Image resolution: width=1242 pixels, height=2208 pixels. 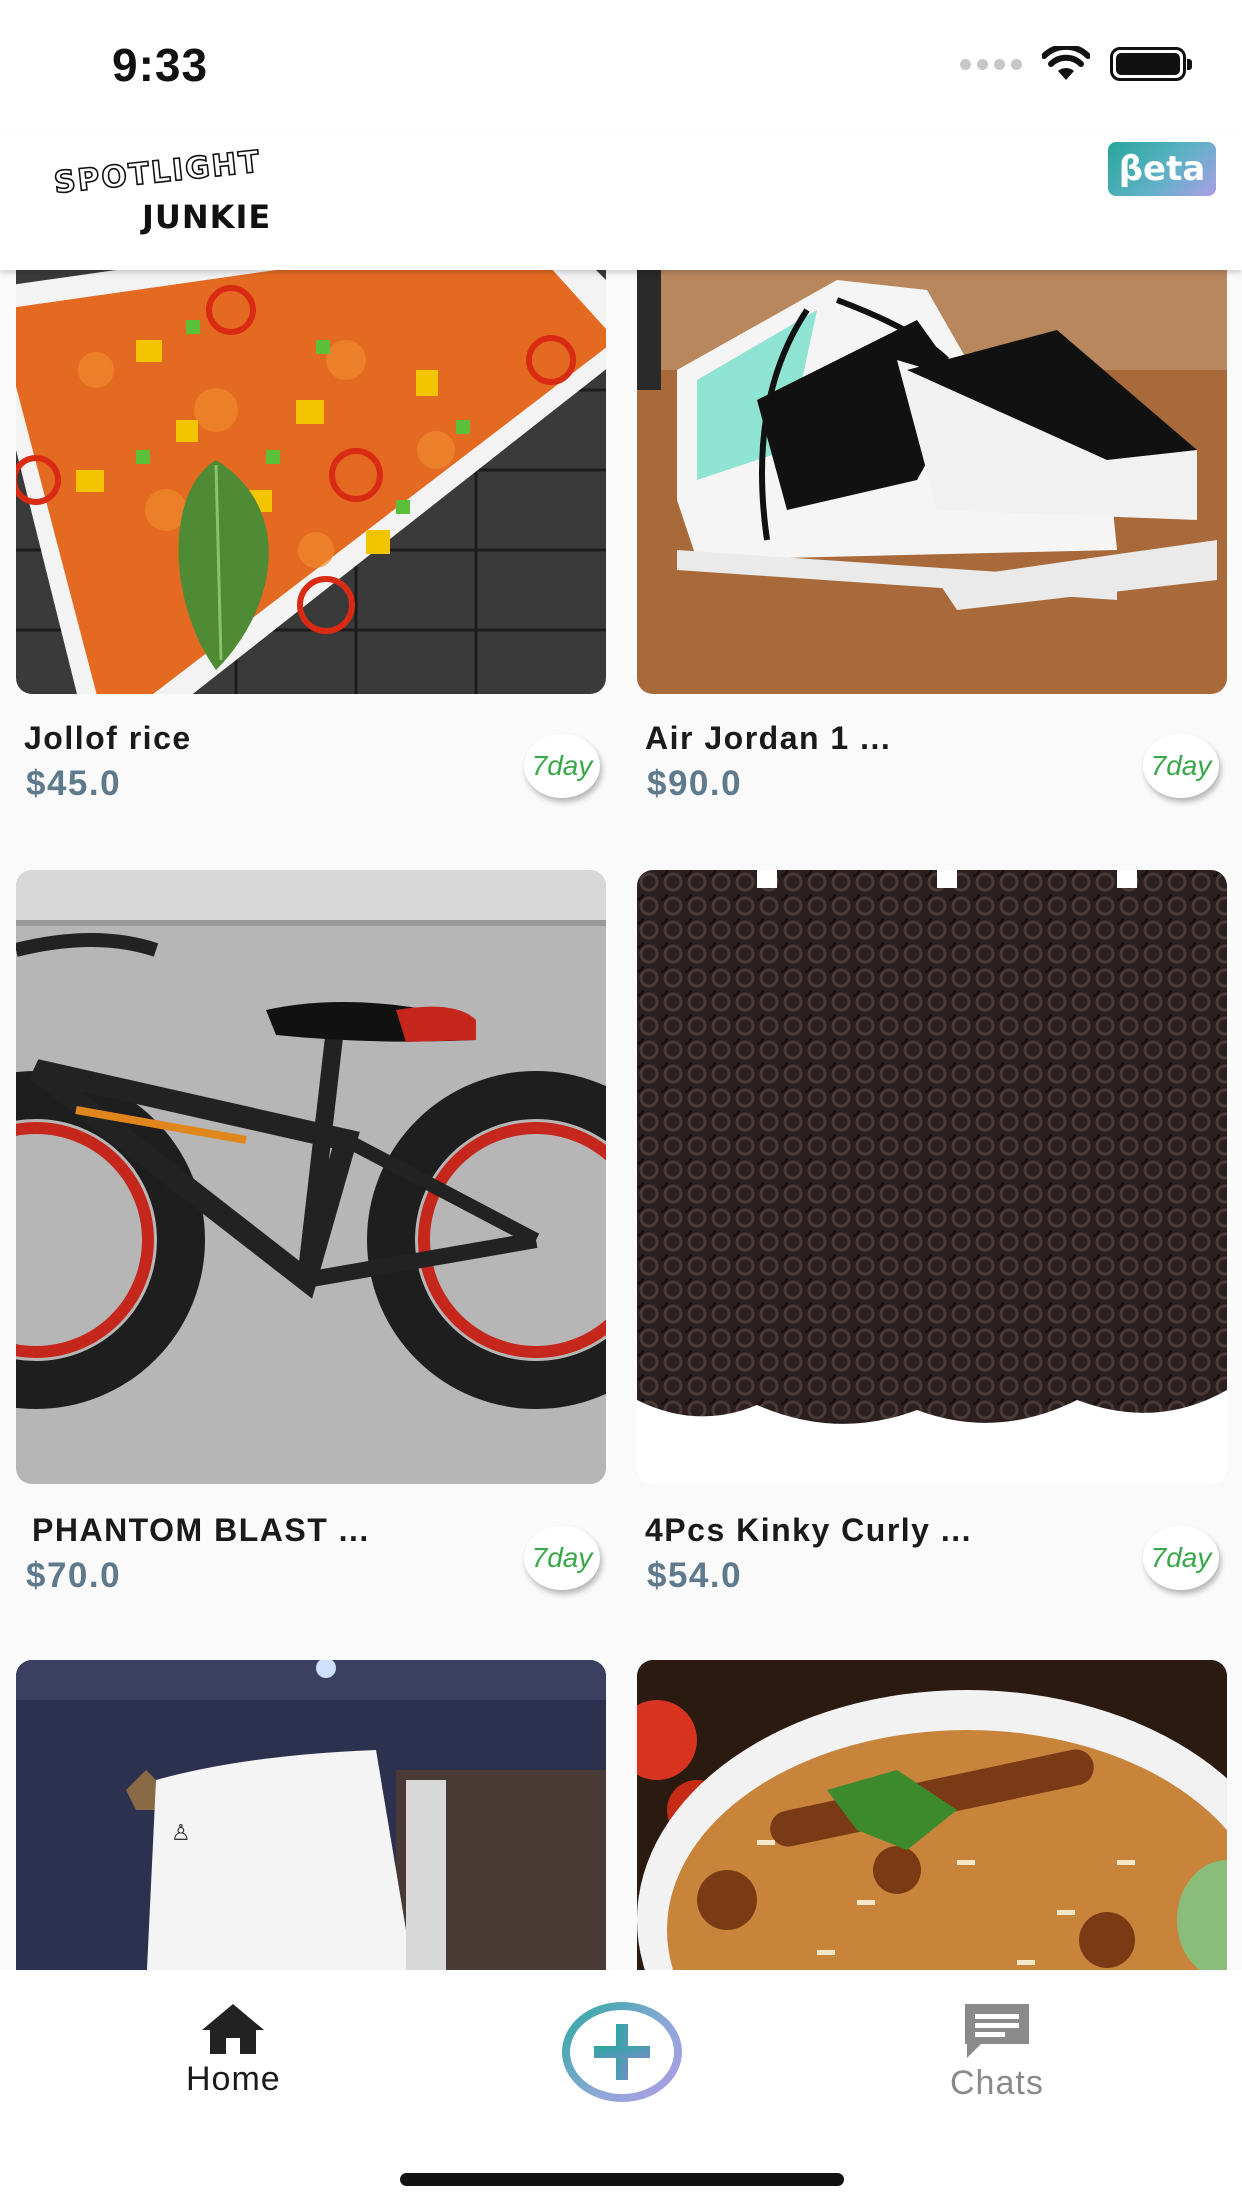 I want to click on cellular-signal-icon, so click(x=991, y=64).